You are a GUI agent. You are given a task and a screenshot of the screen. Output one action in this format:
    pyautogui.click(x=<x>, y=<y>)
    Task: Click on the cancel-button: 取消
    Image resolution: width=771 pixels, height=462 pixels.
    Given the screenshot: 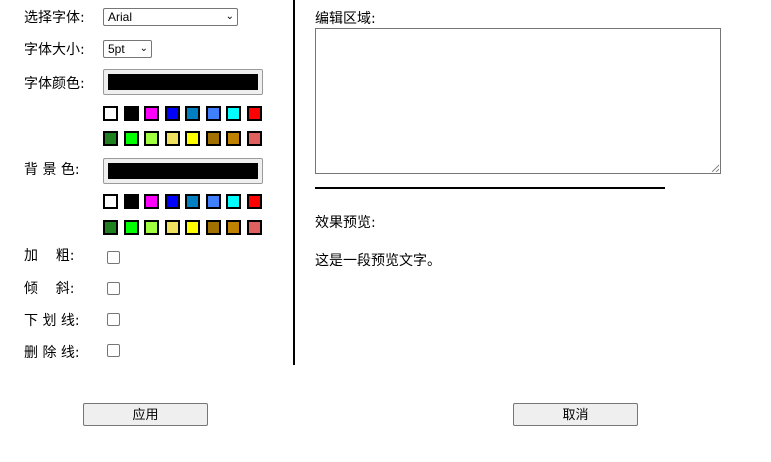 What is the action you would take?
    pyautogui.click(x=575, y=414)
    